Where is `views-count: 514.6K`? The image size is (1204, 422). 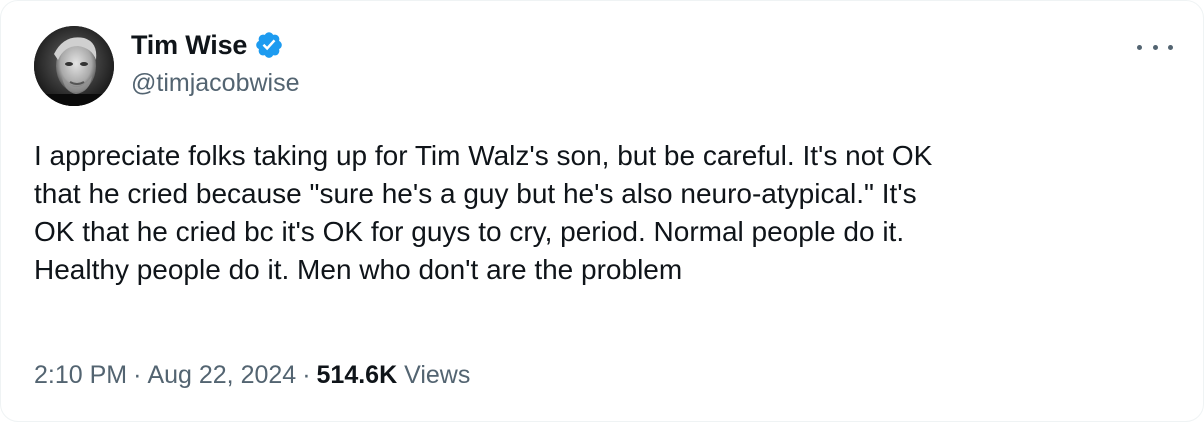
views-count: 514.6K is located at coordinates (357, 375).